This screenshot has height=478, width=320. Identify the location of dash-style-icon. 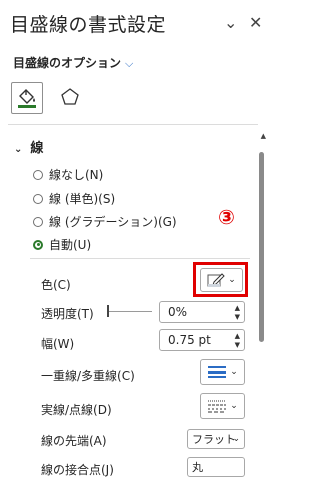
(217, 406).